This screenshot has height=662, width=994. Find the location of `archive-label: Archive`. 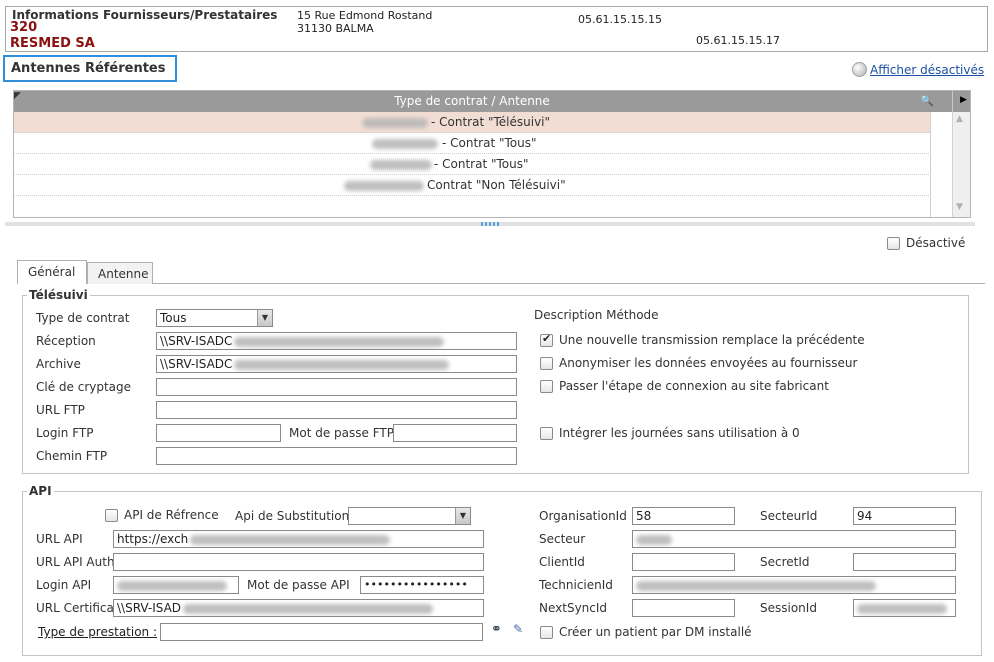

archive-label: Archive is located at coordinates (58, 364).